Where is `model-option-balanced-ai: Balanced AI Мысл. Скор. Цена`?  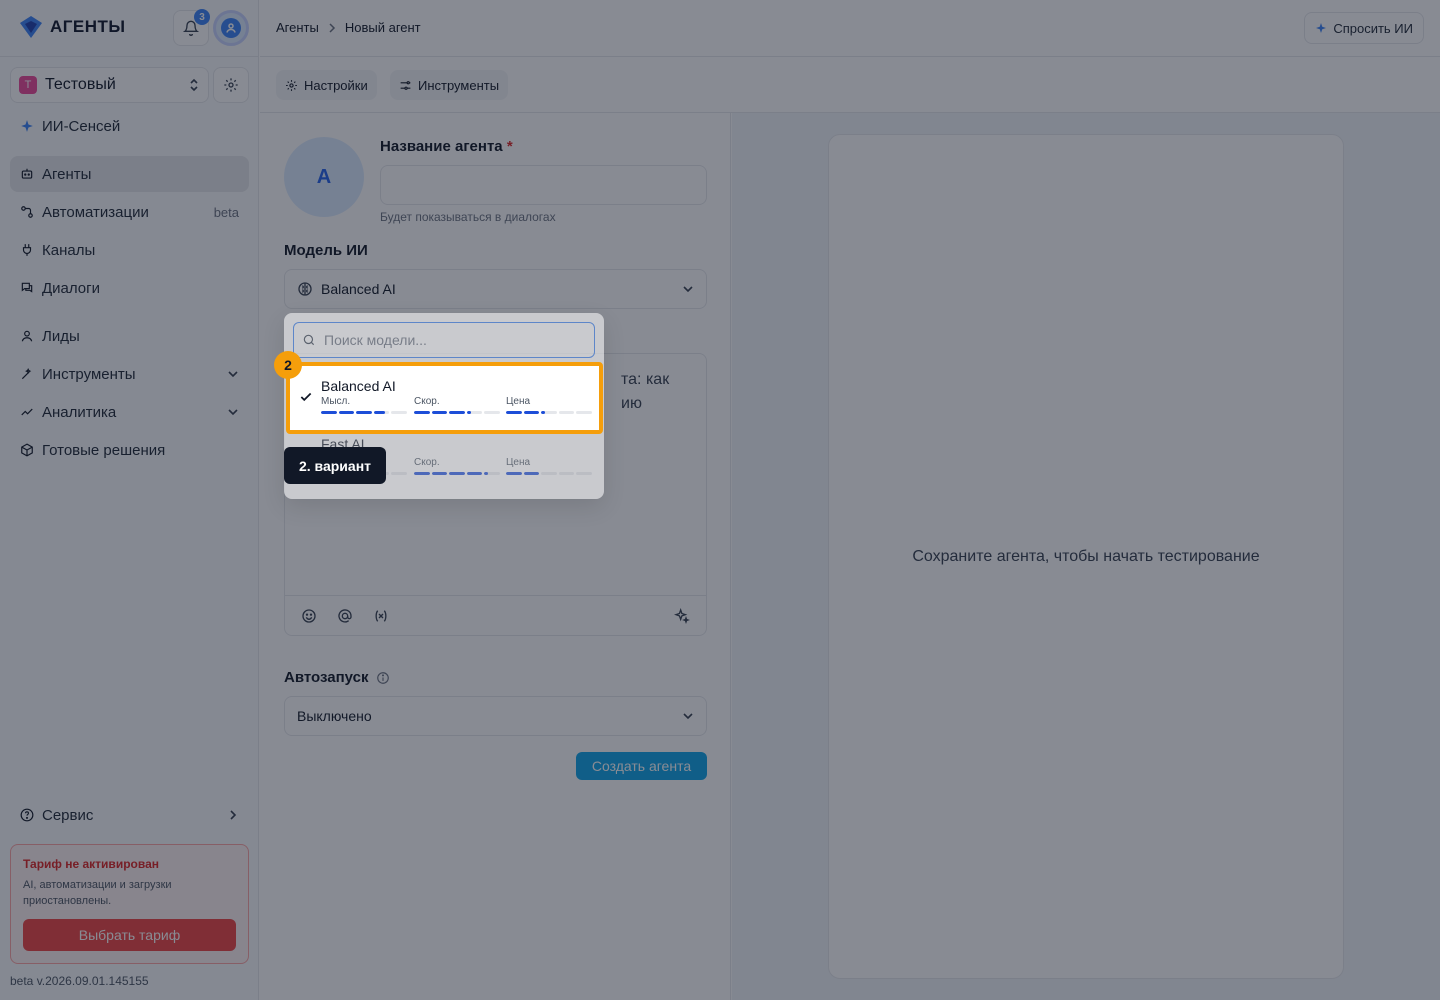
model-option-balanced-ai: Balanced AI Мысл. Скор. Цена is located at coordinates (444, 398).